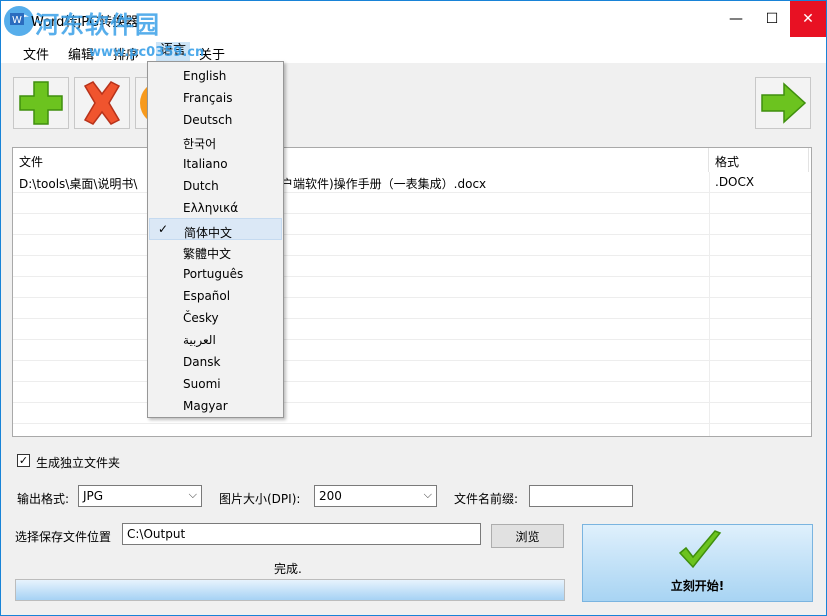 The height and width of the screenshot is (616, 827). I want to click on language-item-finnish: Suomi, so click(215, 383).